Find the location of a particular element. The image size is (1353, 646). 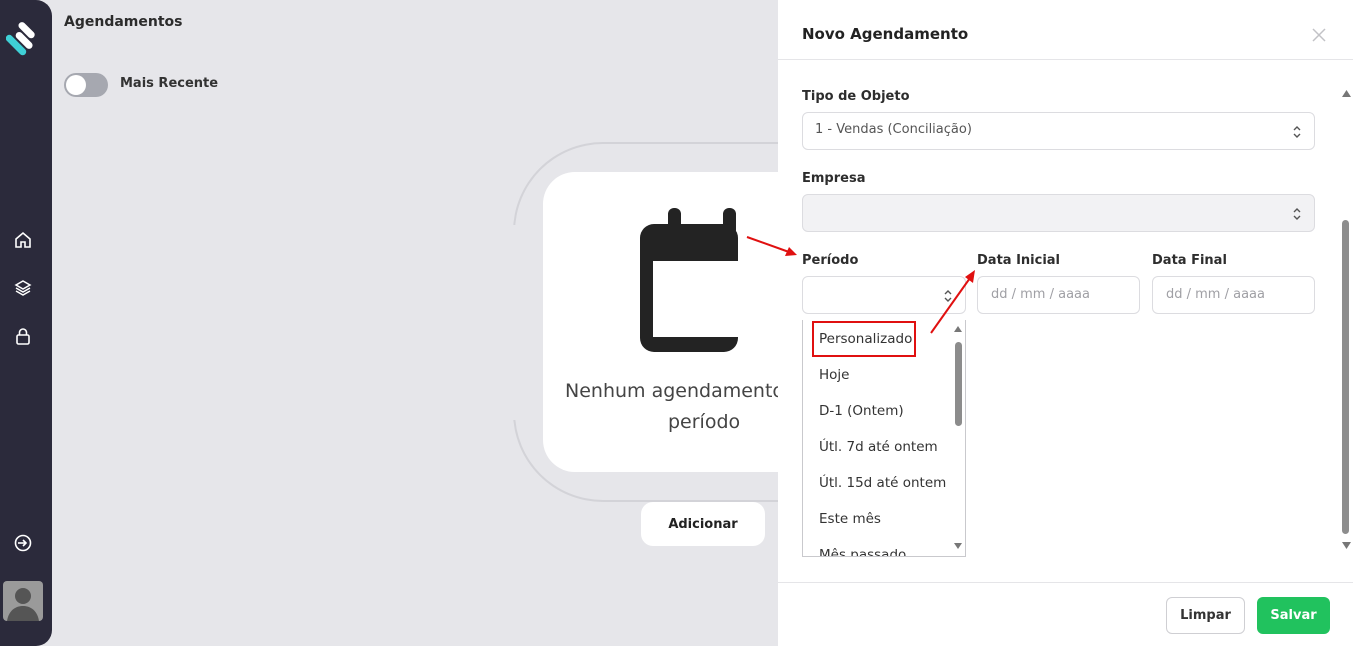

calendar-icon is located at coordinates (689, 280).